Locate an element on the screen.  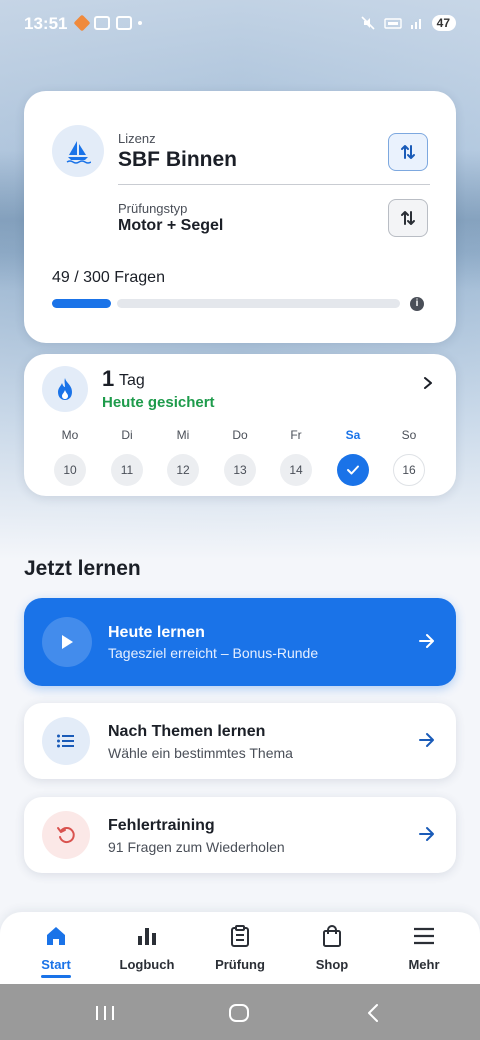
system-navigation-bar is located at coordinates (240, 1012).